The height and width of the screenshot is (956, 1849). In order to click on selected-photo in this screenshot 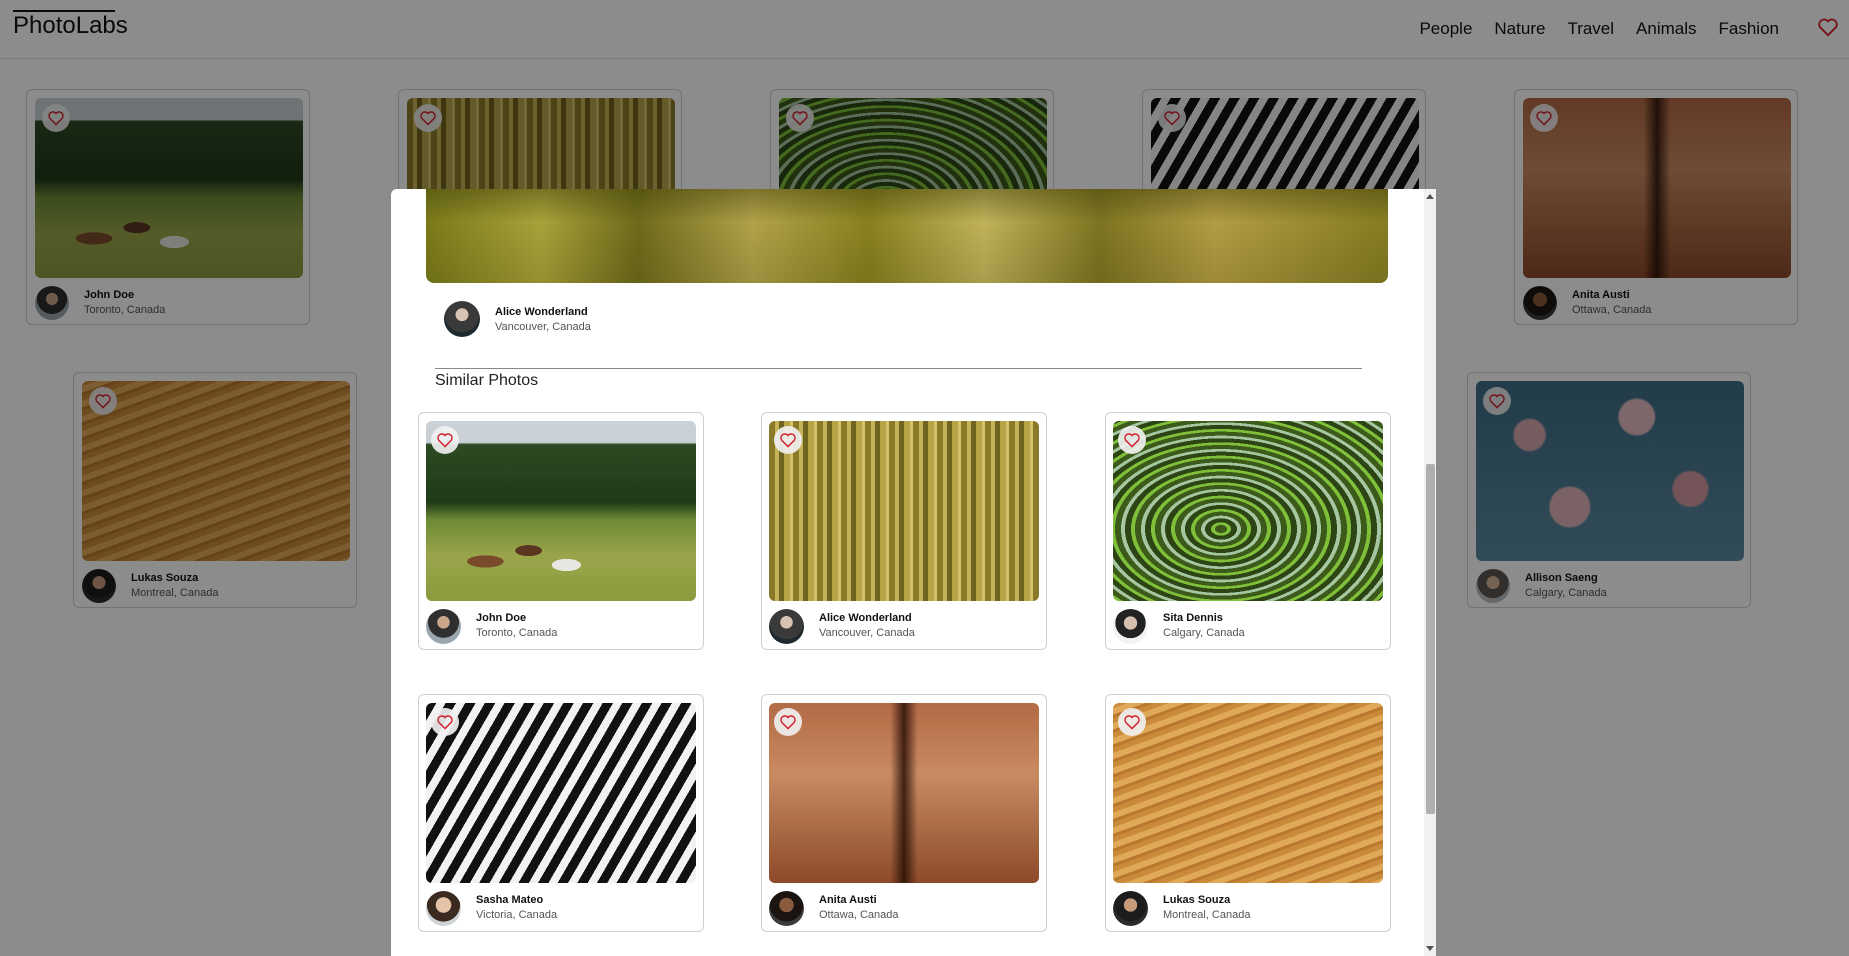, I will do `click(907, 236)`.